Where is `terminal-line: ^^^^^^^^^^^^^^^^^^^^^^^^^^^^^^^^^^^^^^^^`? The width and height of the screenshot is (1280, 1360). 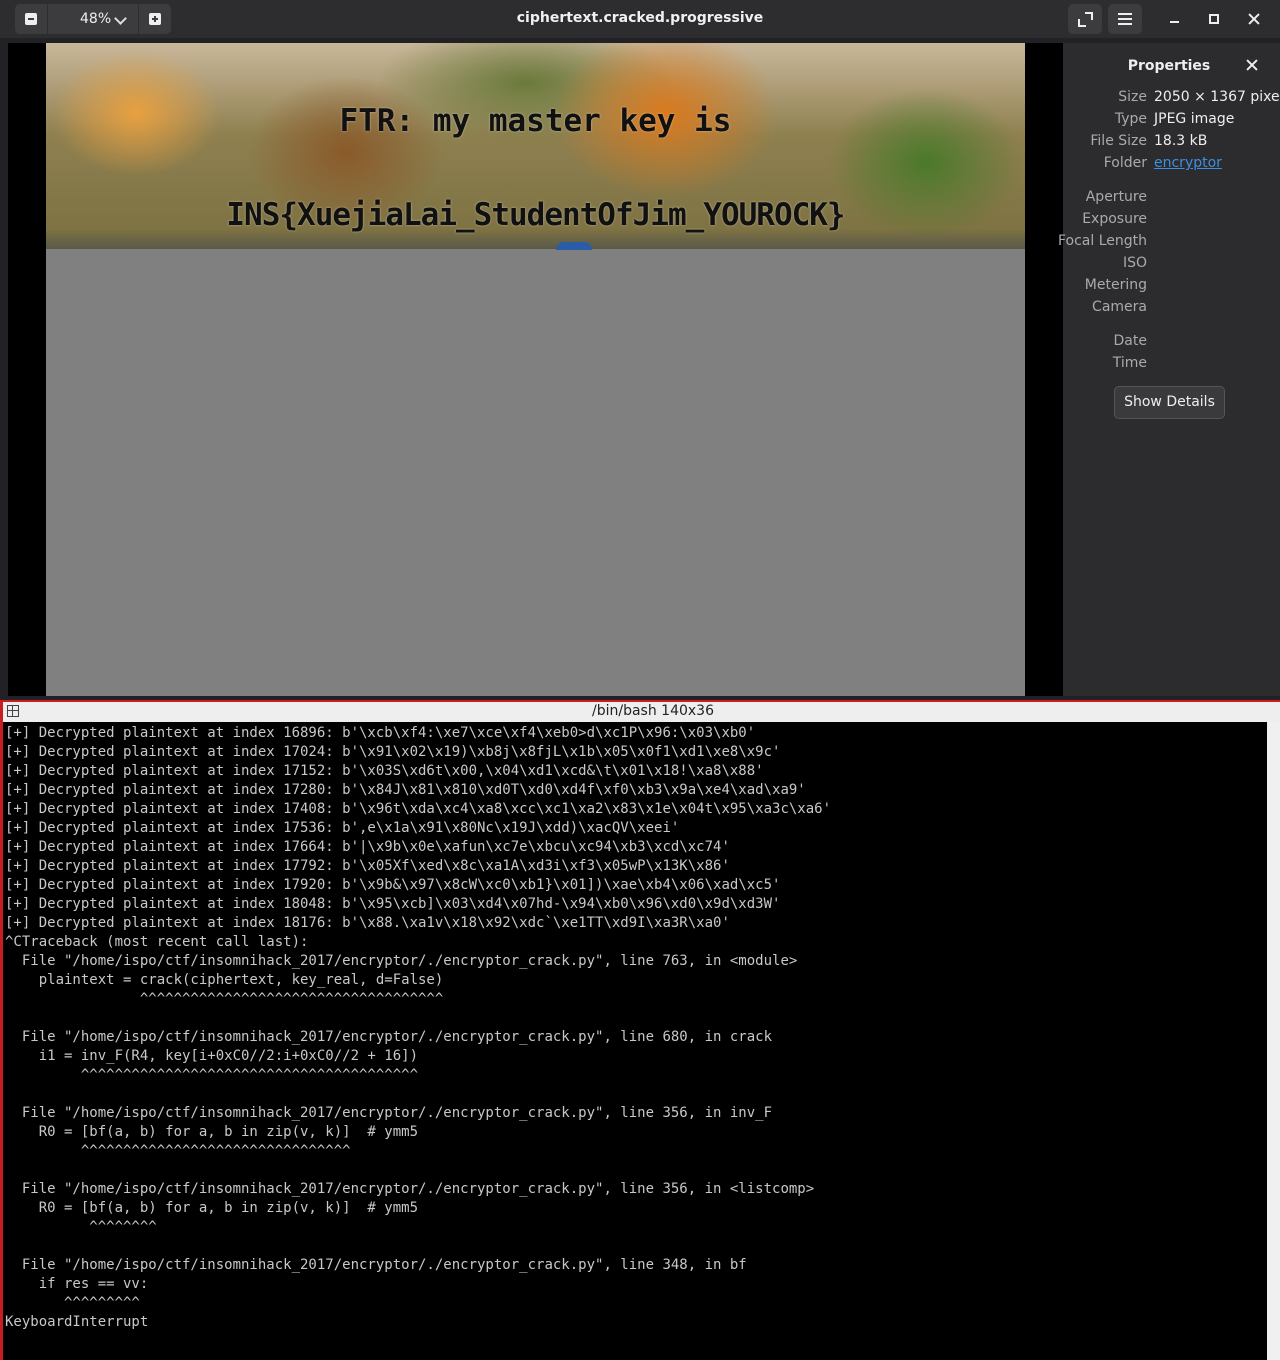 terminal-line: ^^^^^^^^^^^^^^^^^^^^^^^^^^^^^^^^^^^^^^^^ is located at coordinates (212, 1075).